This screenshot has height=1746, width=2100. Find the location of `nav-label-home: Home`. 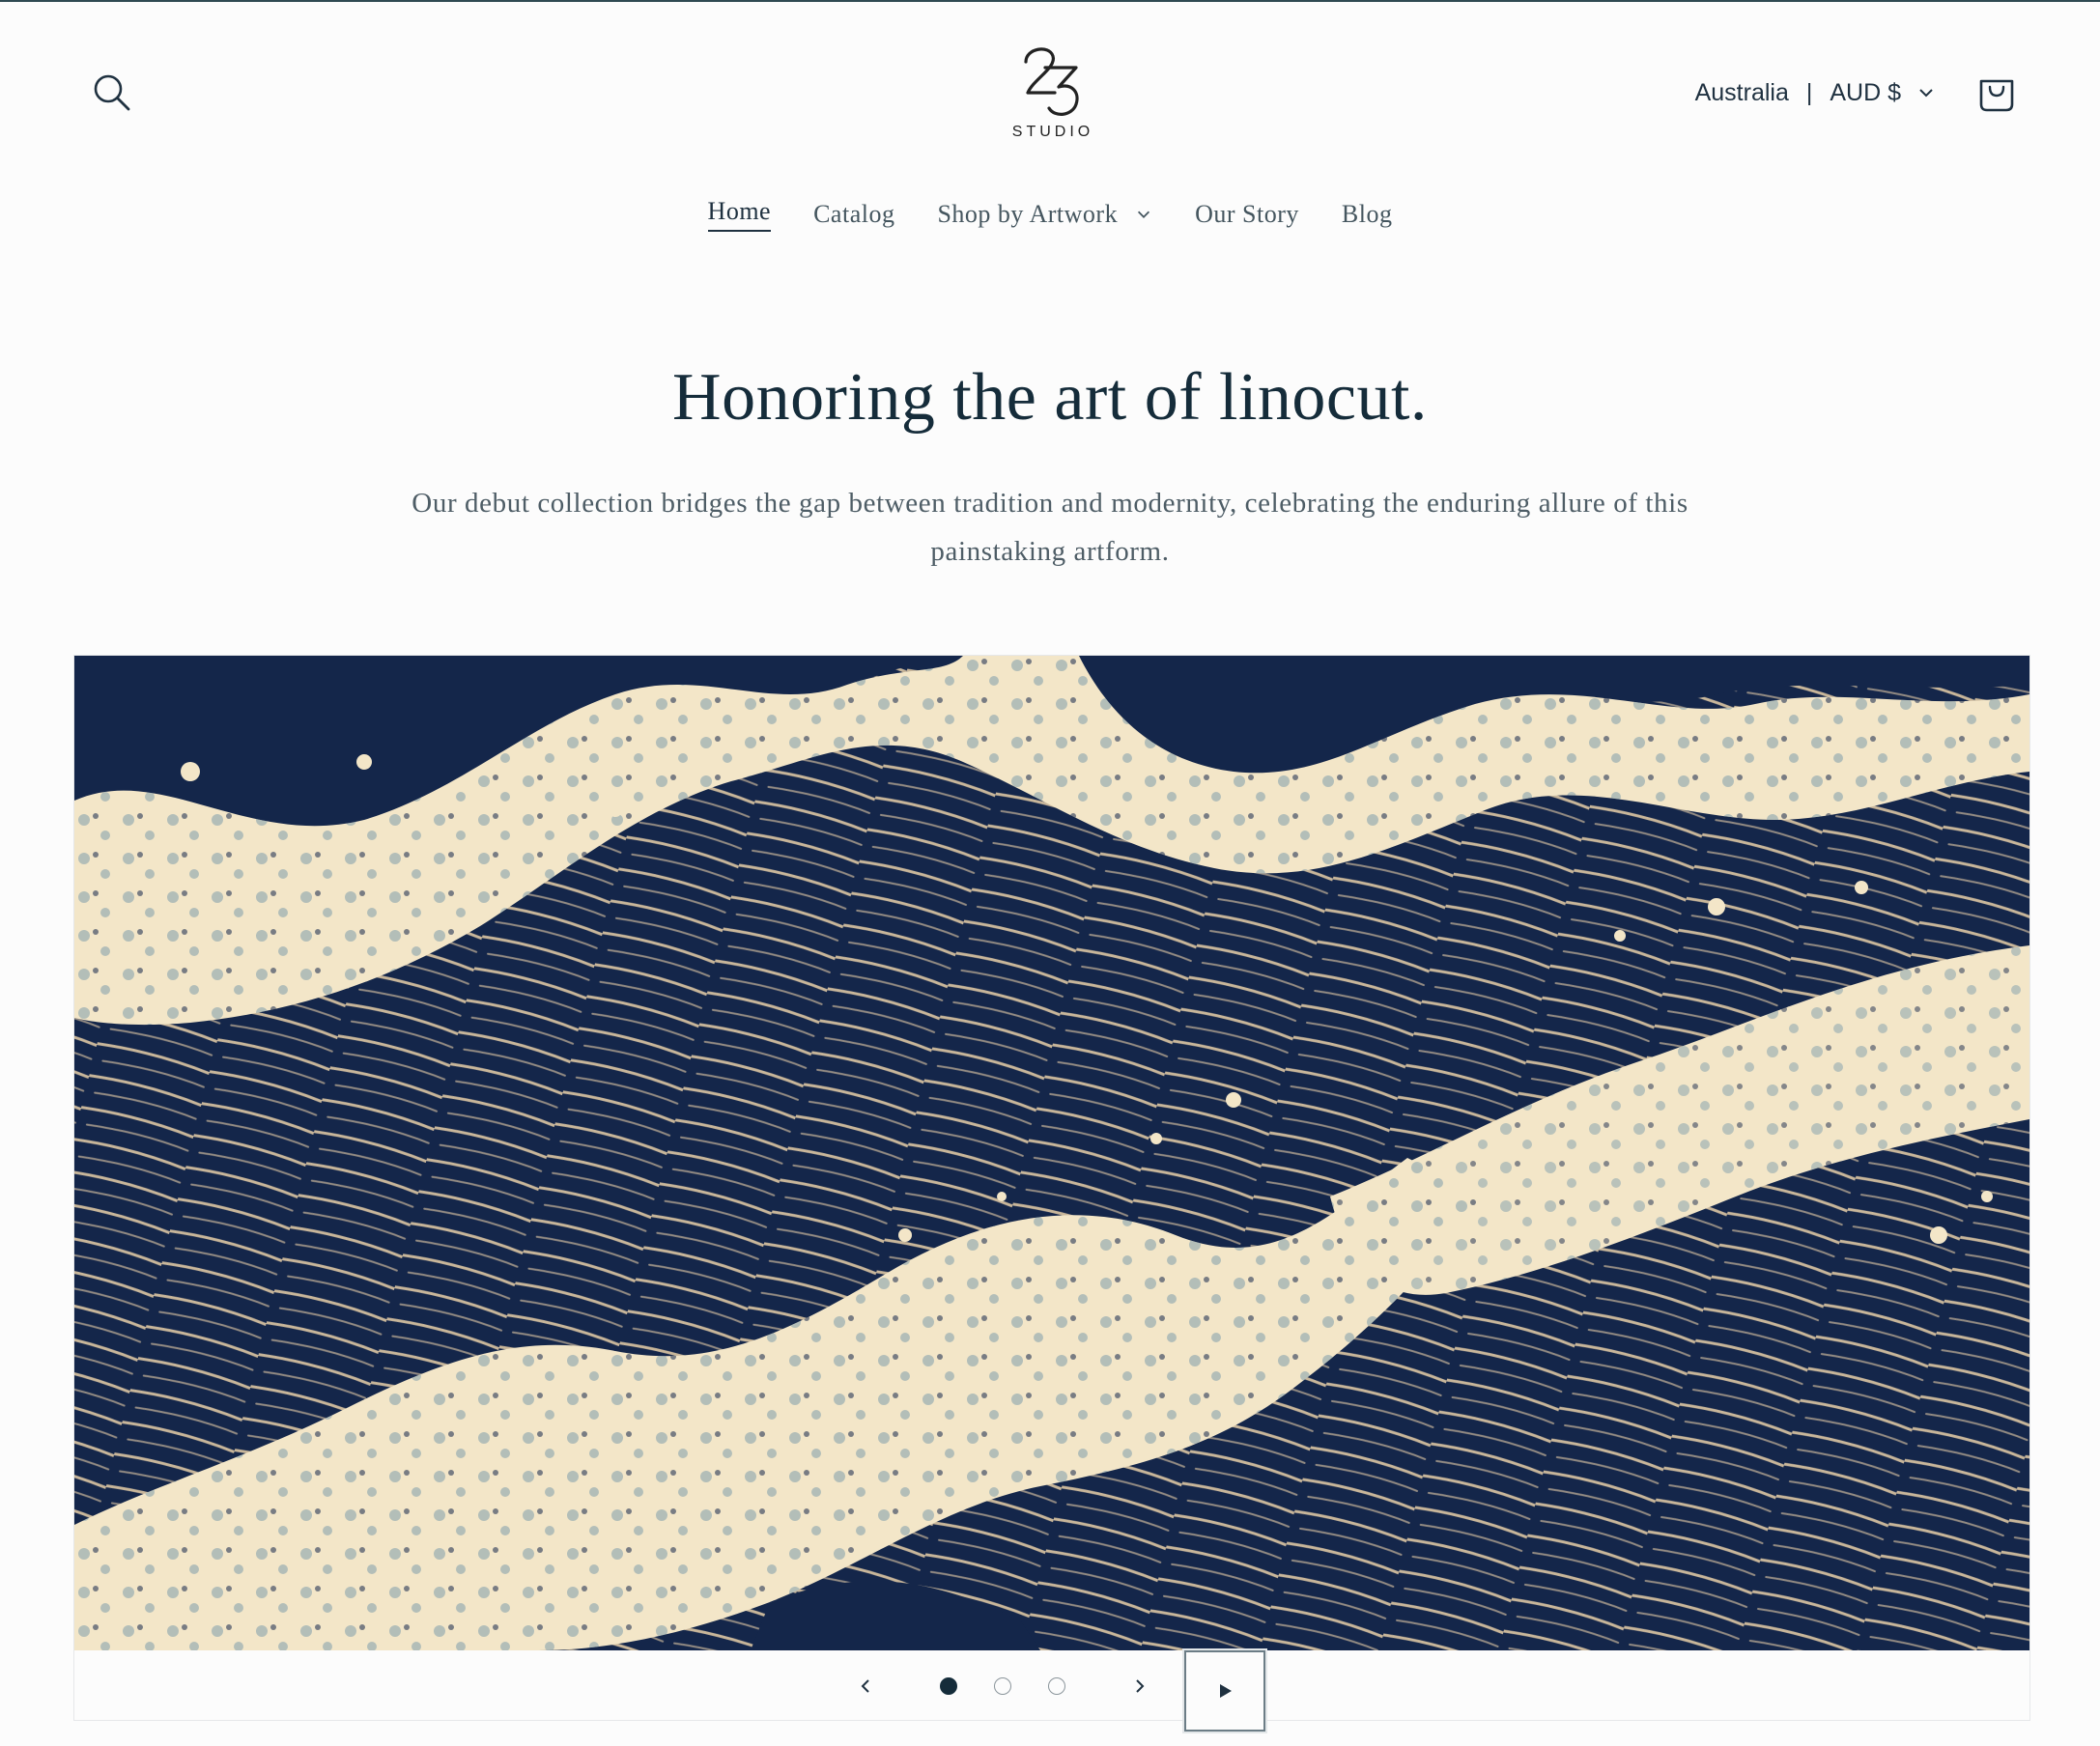

nav-label-home: Home is located at coordinates (739, 215).